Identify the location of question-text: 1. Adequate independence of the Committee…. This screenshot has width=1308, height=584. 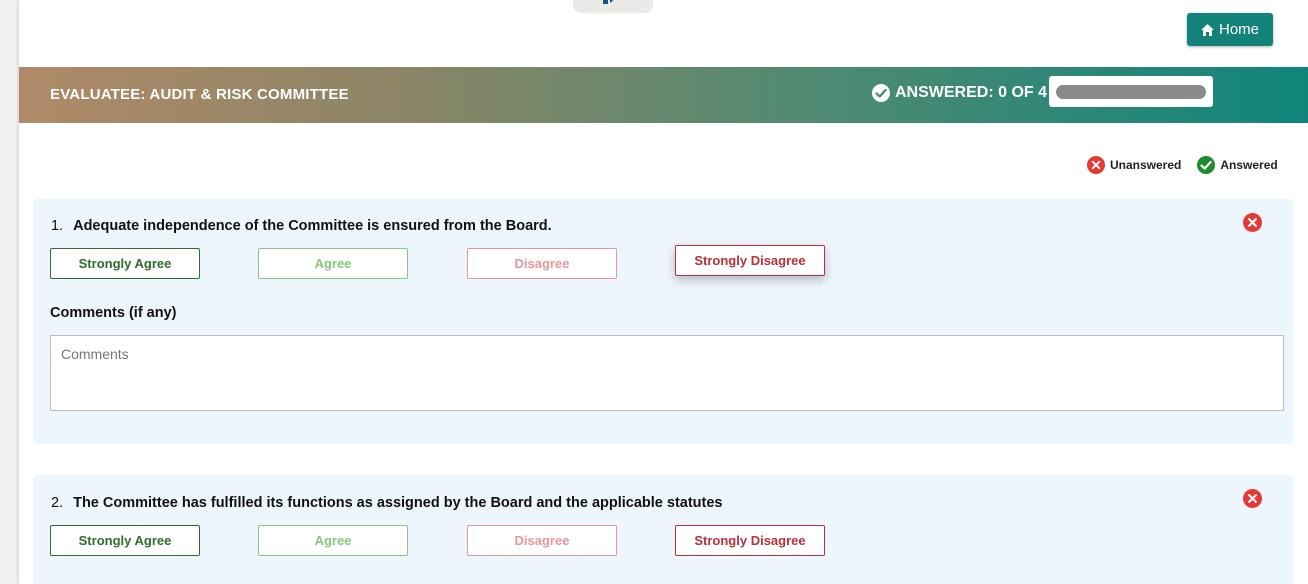
(301, 226).